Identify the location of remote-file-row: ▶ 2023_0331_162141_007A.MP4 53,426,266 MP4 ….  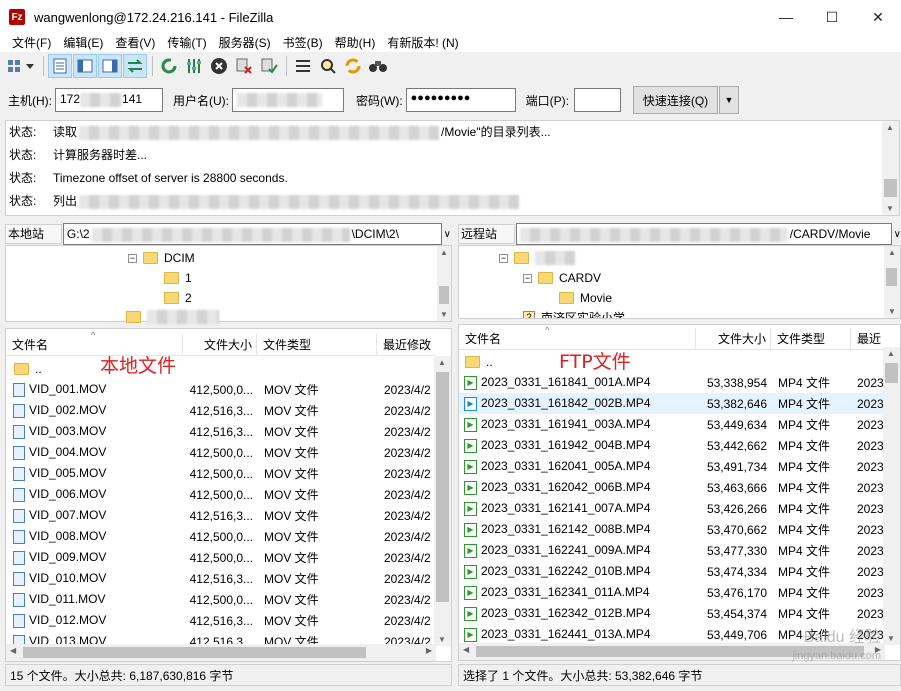
(672, 508).